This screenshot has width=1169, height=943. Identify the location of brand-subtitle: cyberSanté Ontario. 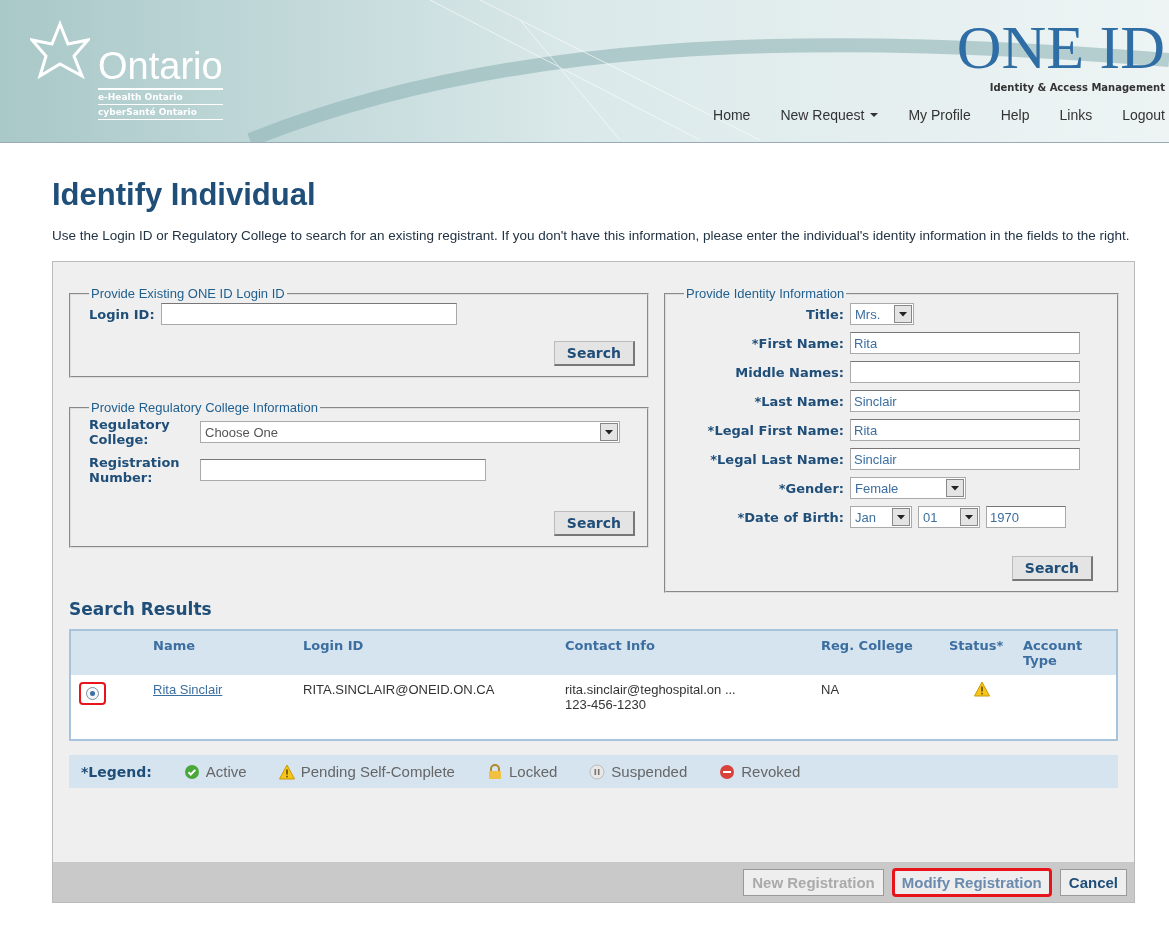
(160, 112).